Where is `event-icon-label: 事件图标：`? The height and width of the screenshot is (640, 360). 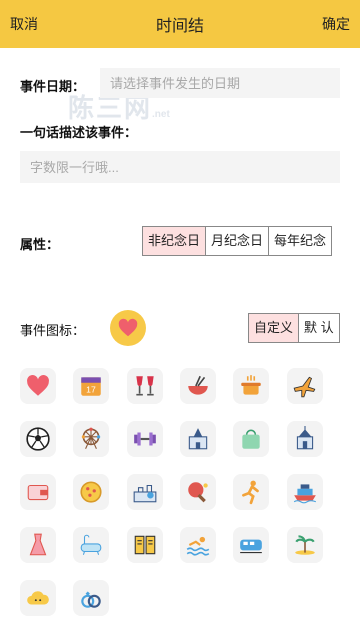 event-icon-label: 事件图标： is located at coordinates (53, 330).